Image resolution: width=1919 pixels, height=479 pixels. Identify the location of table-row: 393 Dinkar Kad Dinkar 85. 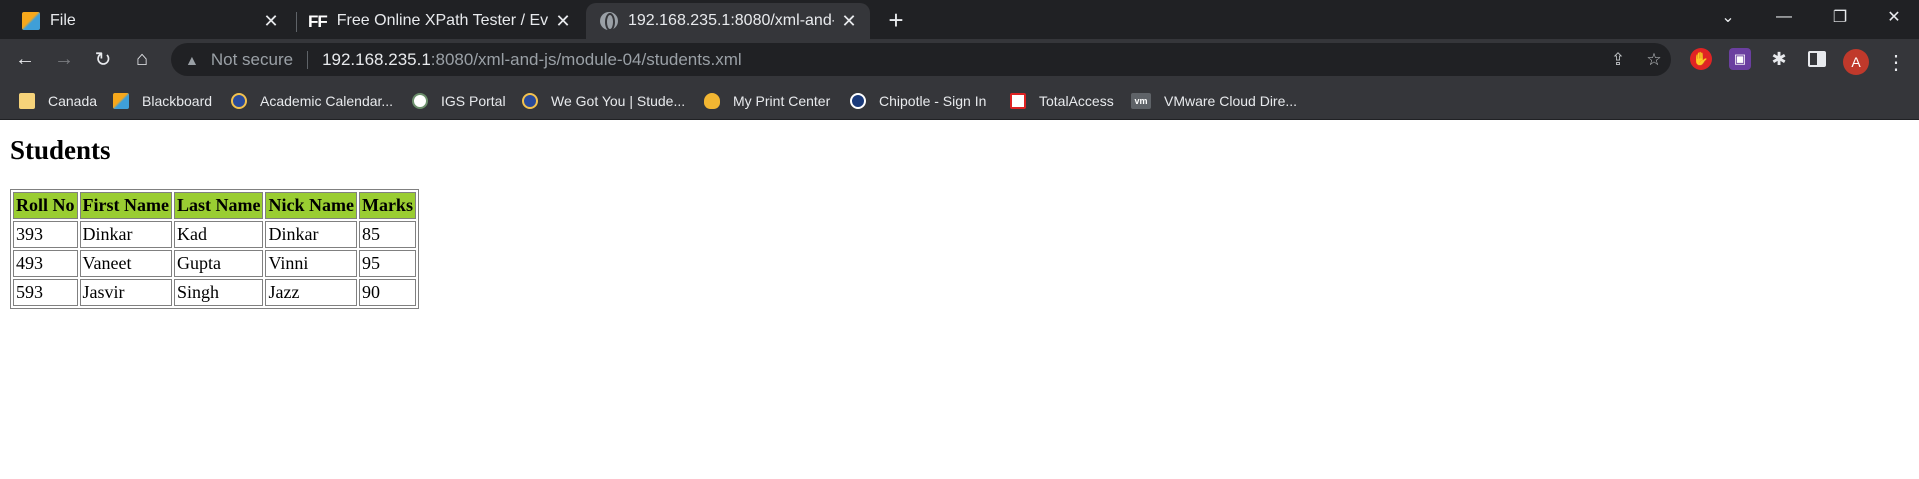
(214, 234).